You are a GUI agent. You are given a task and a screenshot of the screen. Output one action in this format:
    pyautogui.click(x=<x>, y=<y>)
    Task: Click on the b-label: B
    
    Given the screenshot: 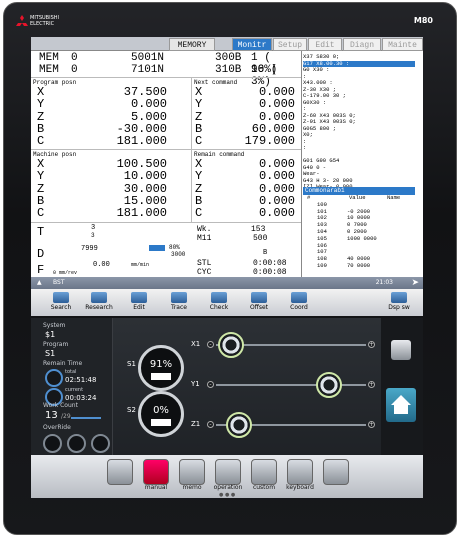 What is the action you would take?
    pyautogui.click(x=265, y=253)
    